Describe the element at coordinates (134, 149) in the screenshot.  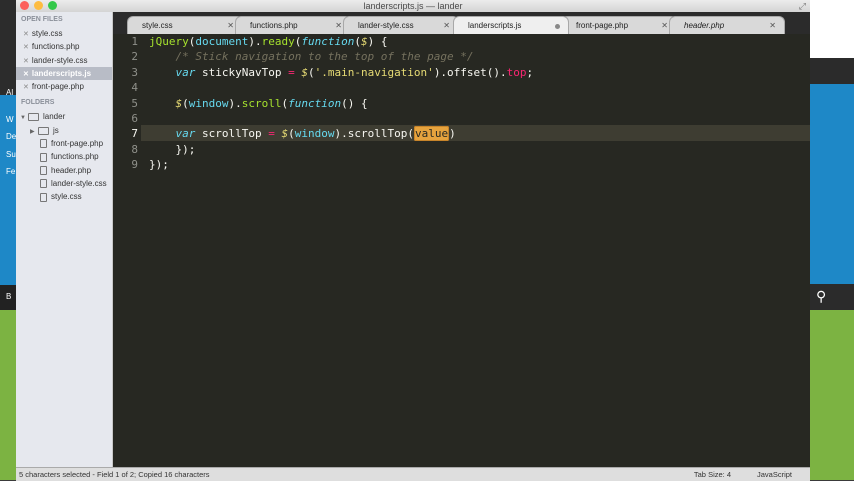
I see `line-number: 8` at that location.